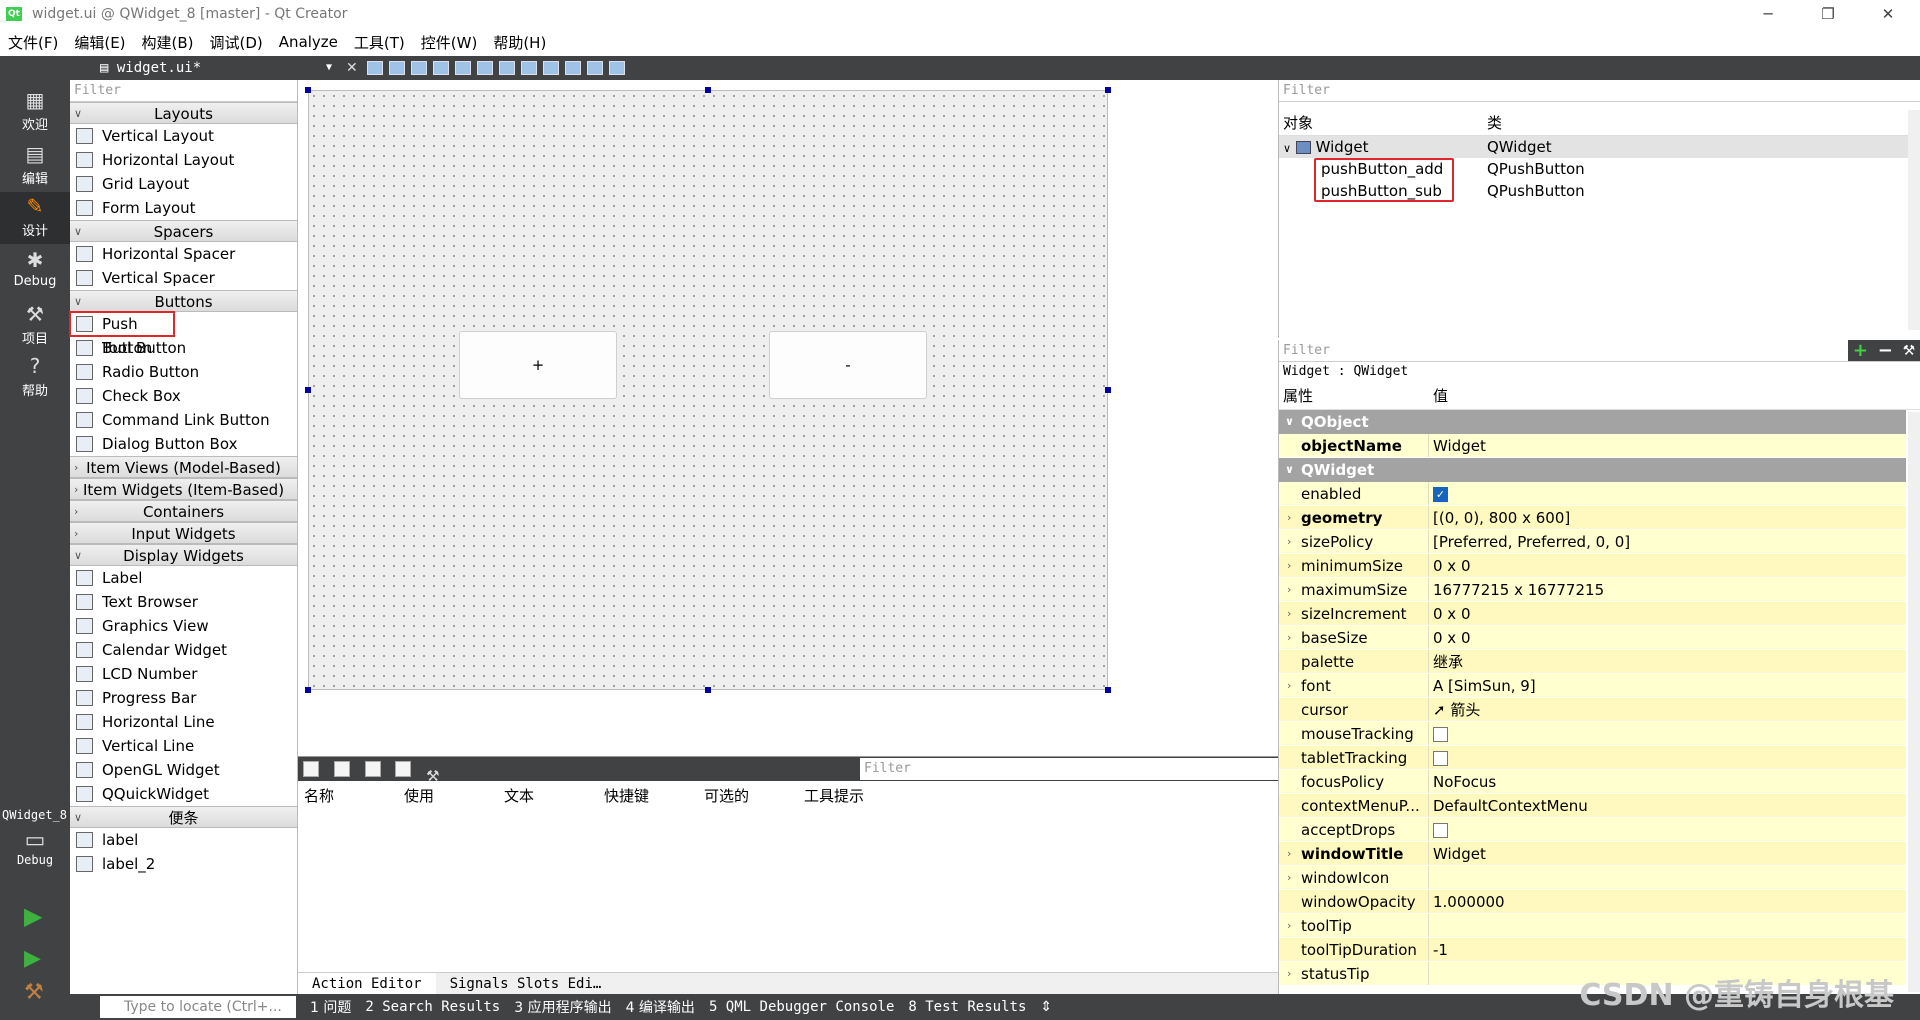  What do you see at coordinates (1381, 122) in the screenshot?
I see `column-header: 对象` at bounding box center [1381, 122].